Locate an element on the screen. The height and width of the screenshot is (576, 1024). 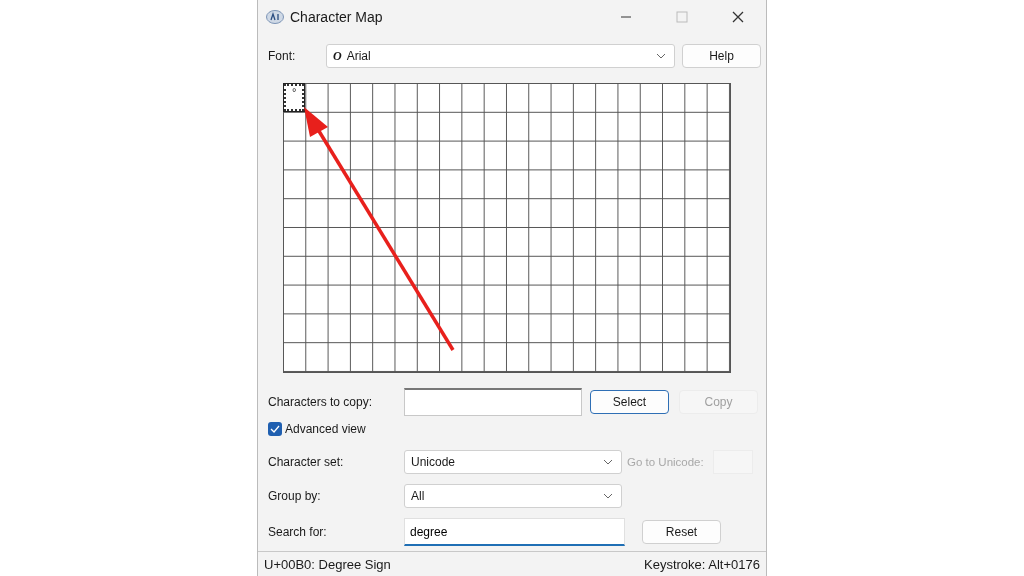
status-text: U+00B0: Degree Sign is located at coordinates (327, 564).